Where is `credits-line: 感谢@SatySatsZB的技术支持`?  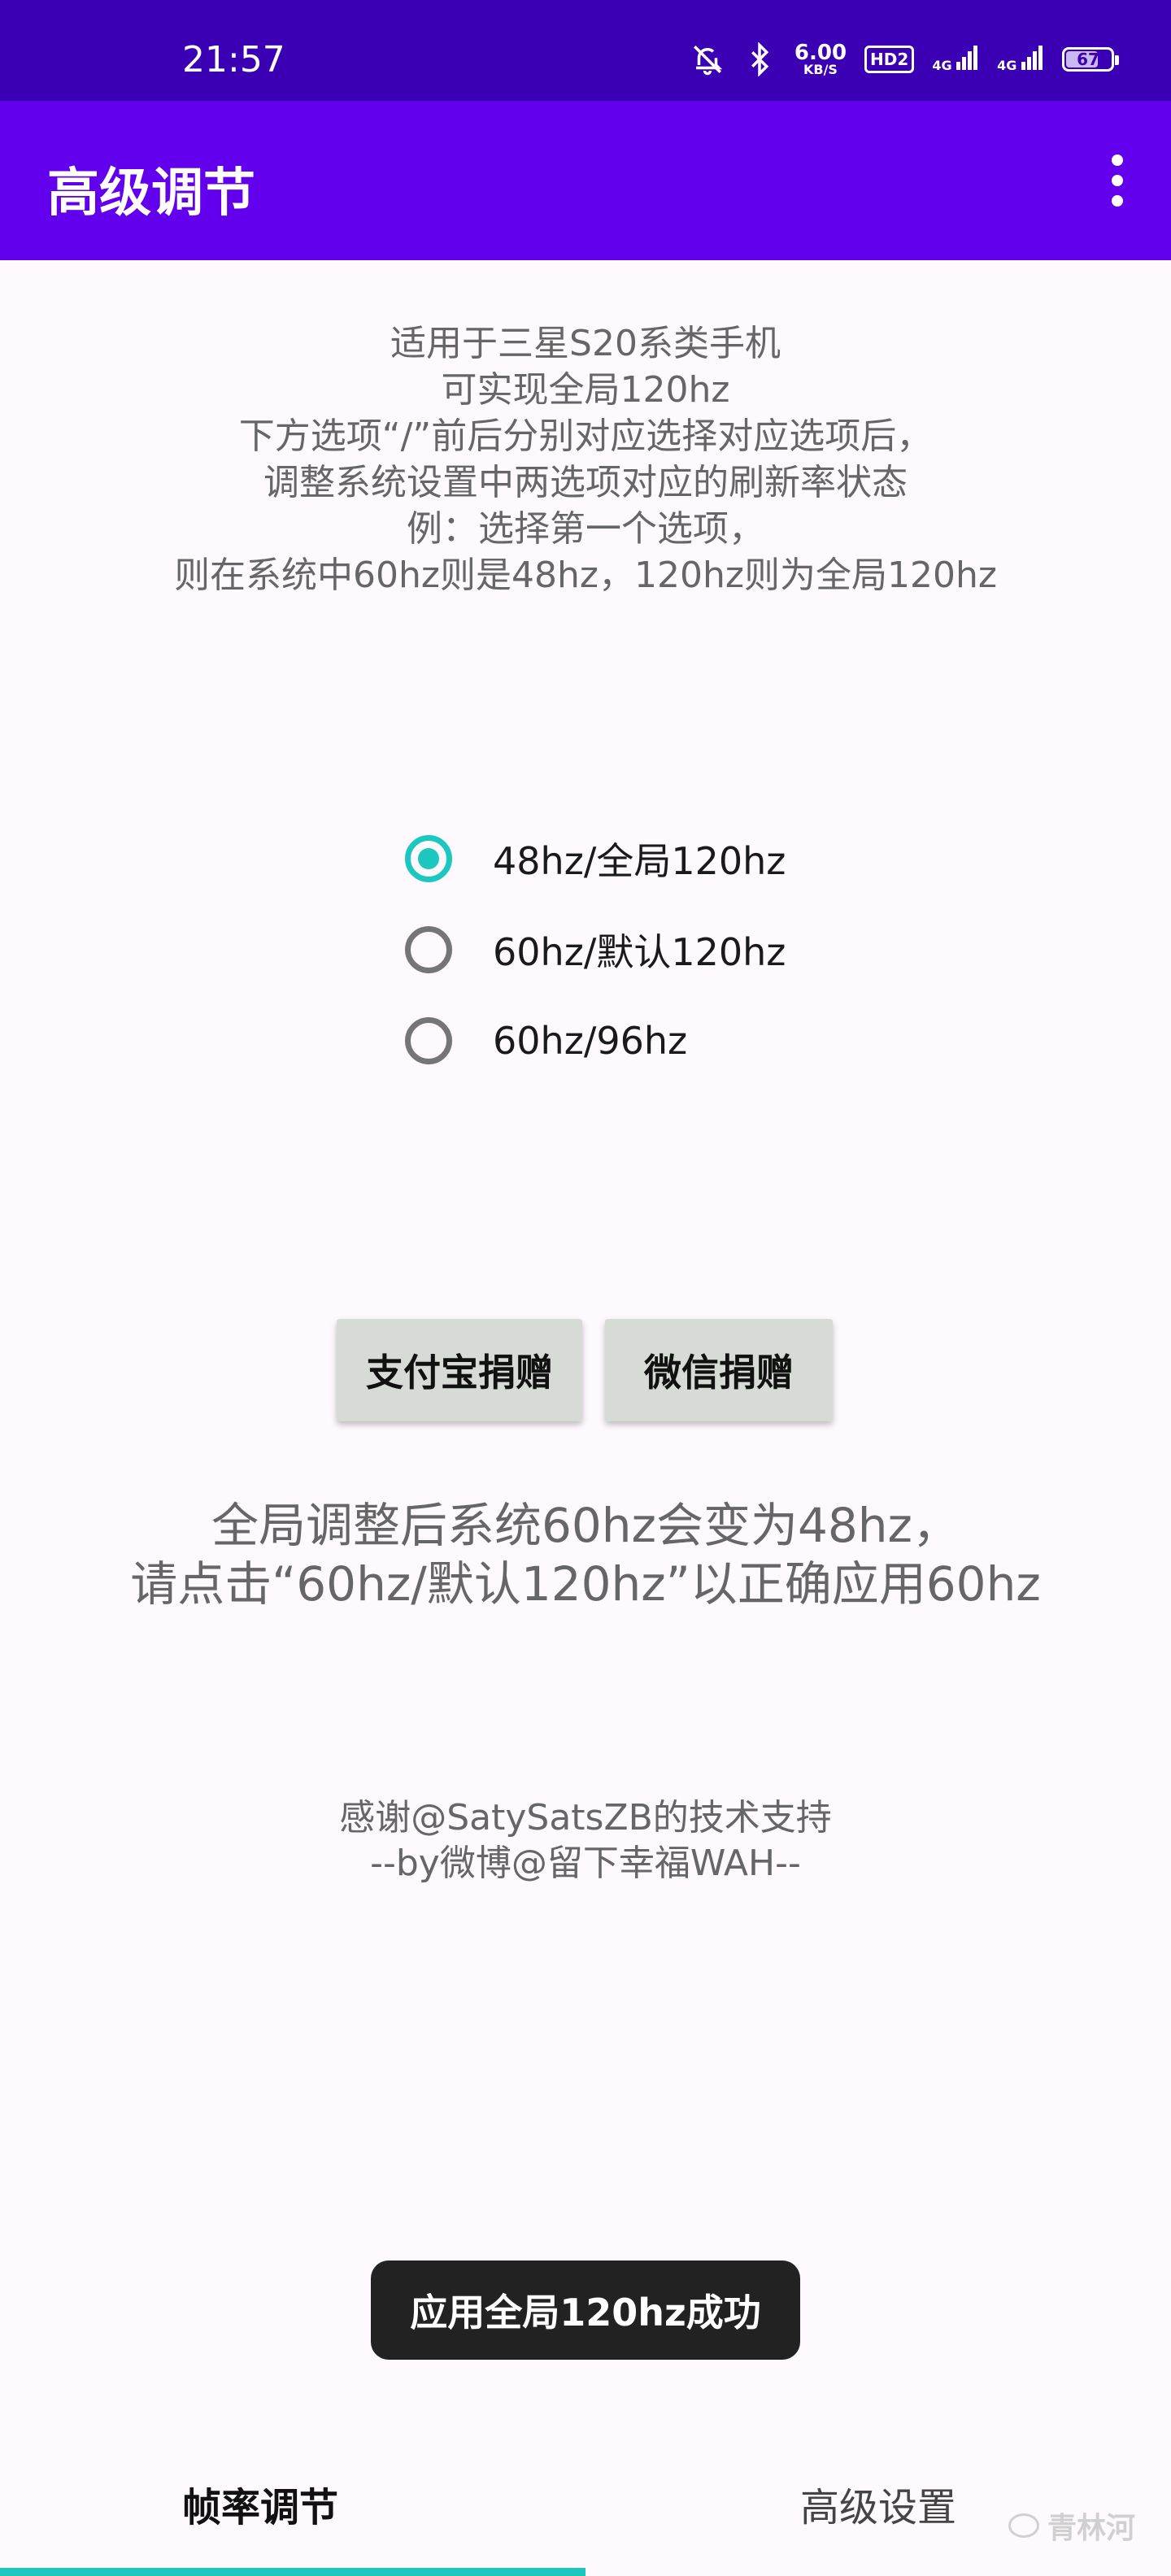 credits-line: 感谢@SatySatsZB的技术支持 is located at coordinates (585, 1818).